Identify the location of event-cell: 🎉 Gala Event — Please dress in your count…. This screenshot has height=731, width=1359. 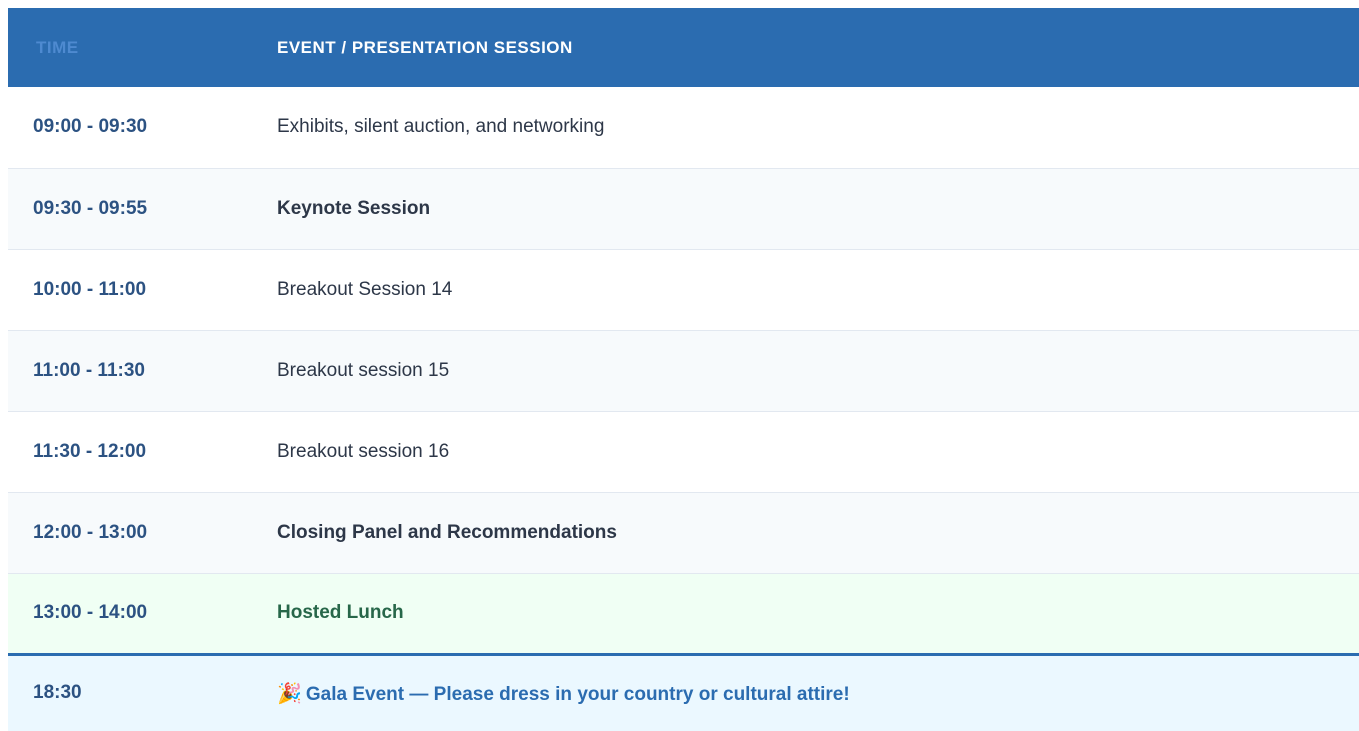
(803, 691).